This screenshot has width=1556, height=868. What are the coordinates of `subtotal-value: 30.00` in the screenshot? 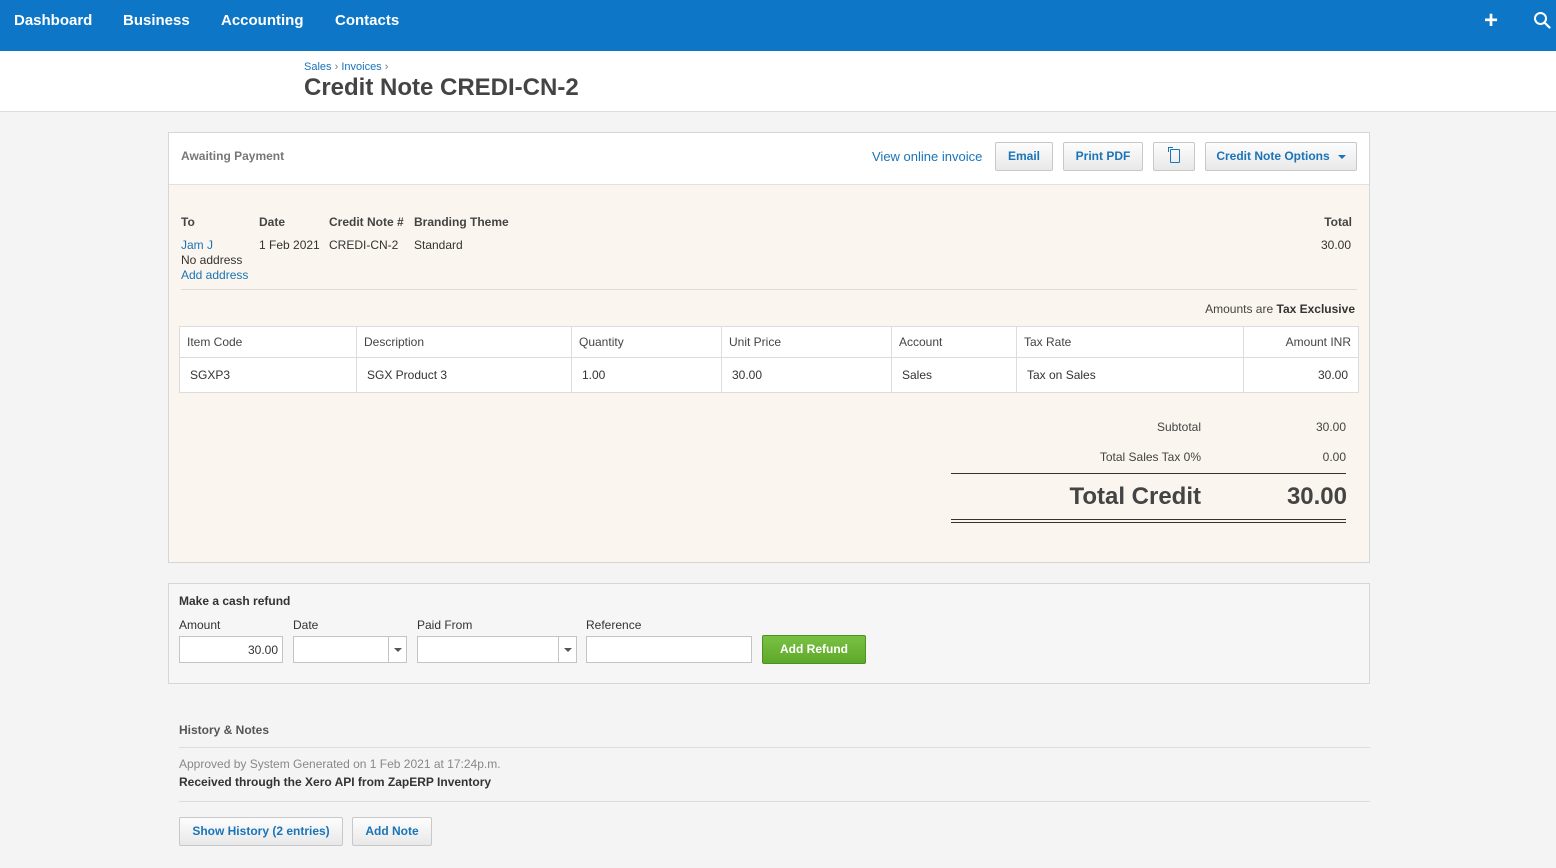 It's located at (1330, 427).